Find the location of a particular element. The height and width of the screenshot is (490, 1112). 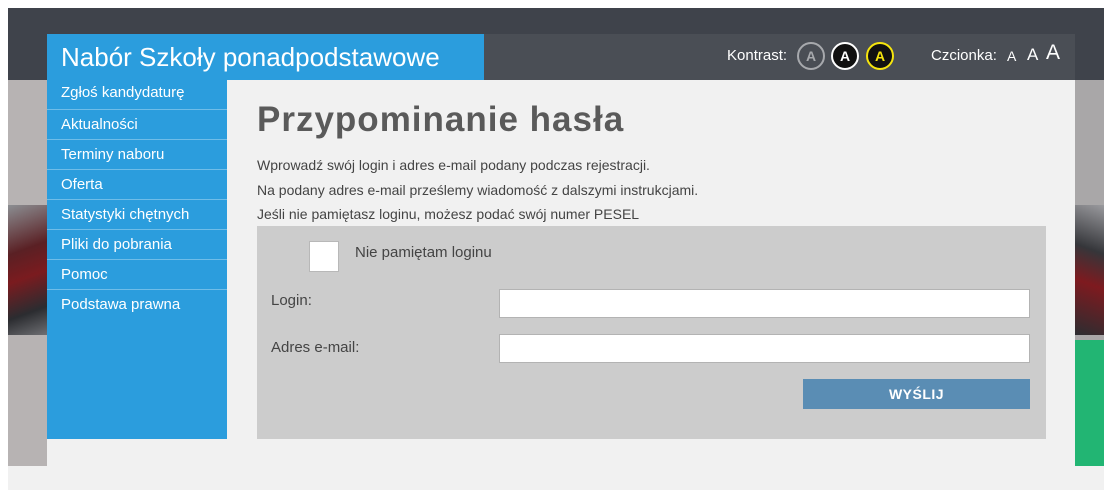

font-size-small-button: A is located at coordinates (1011, 56).